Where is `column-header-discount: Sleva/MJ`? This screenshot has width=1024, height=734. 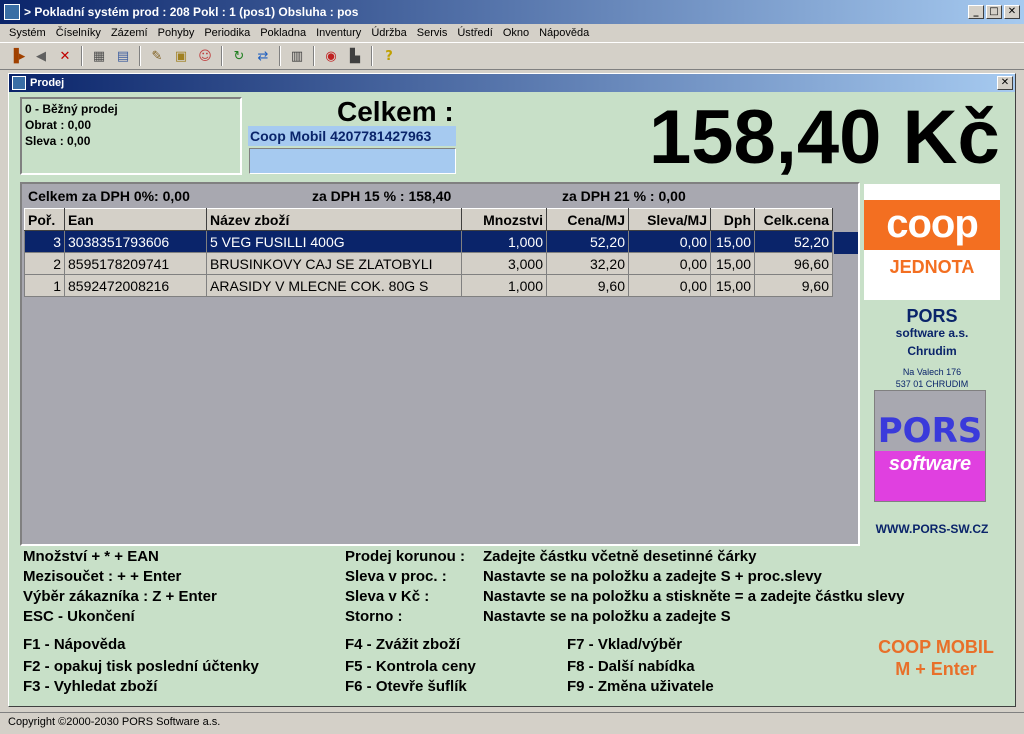 column-header-discount: Sleva/MJ is located at coordinates (669, 219).